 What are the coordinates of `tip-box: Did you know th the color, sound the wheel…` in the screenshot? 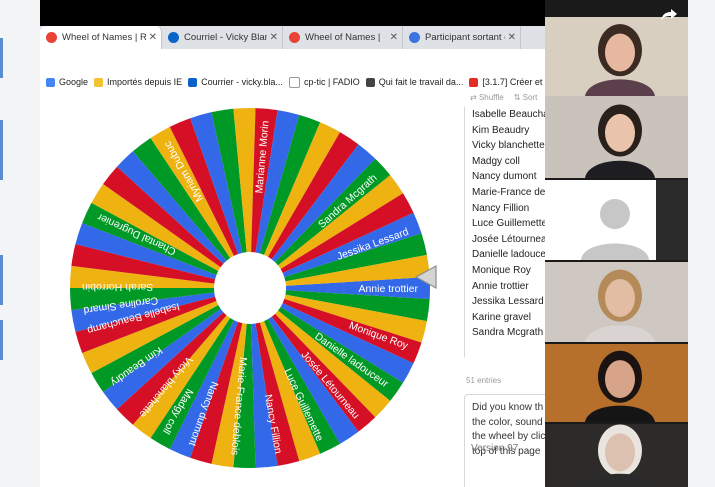 It's located at (504, 440).